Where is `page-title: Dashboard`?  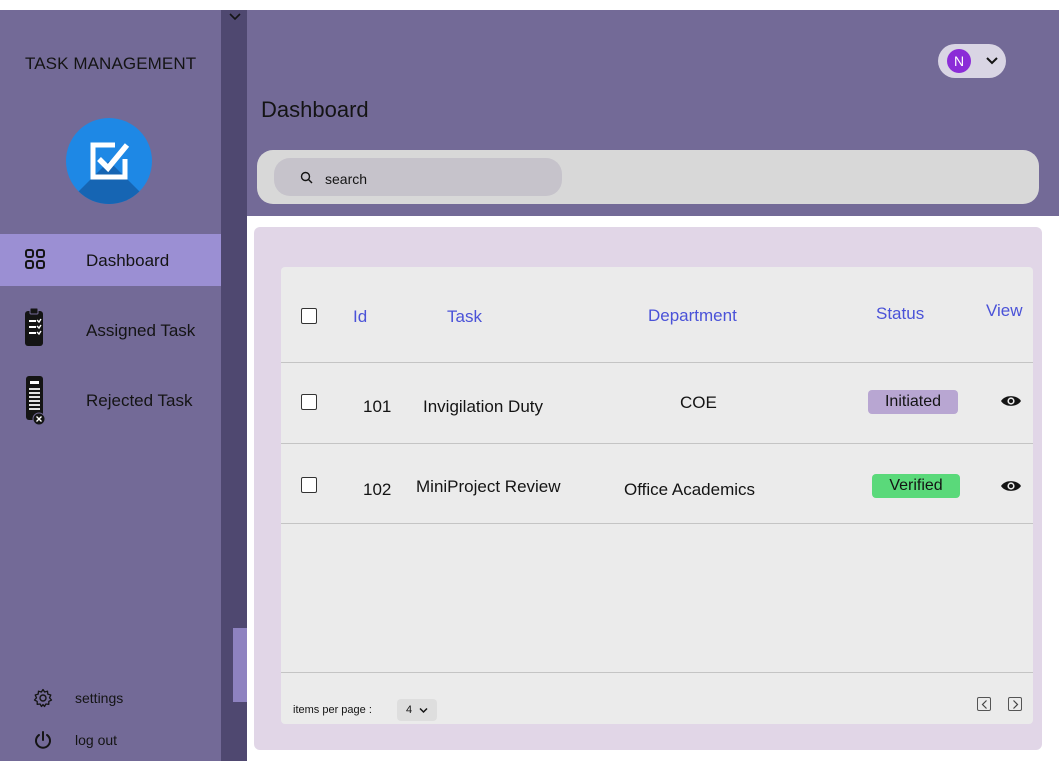
page-title: Dashboard is located at coordinates (315, 109).